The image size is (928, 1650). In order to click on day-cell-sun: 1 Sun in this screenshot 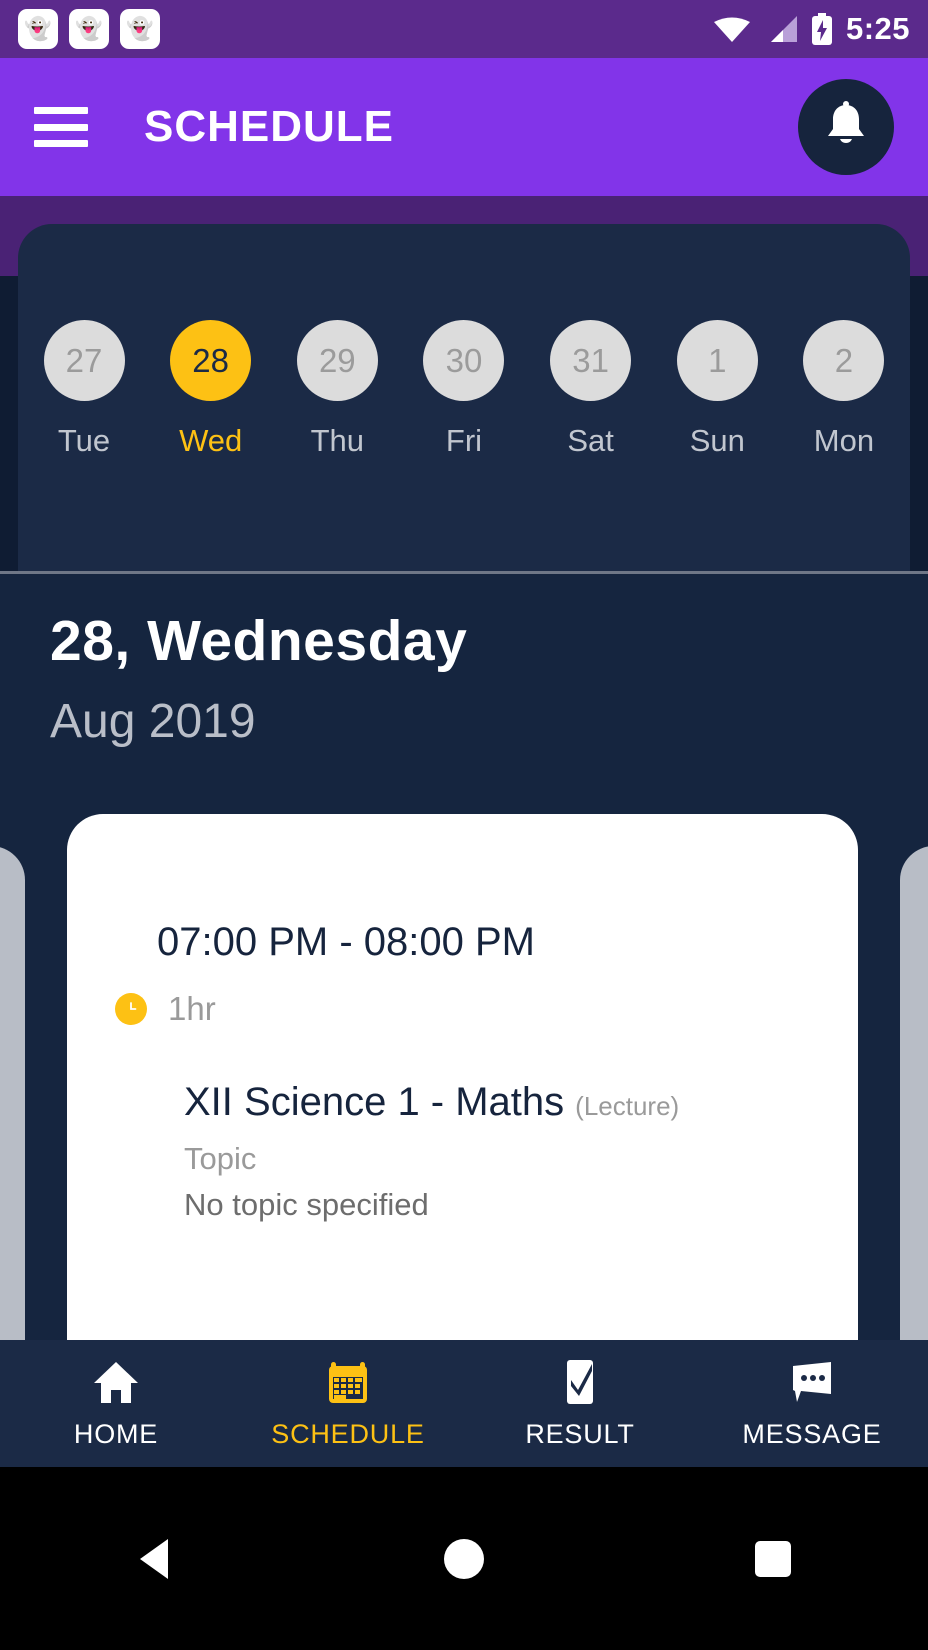, I will do `click(717, 389)`.